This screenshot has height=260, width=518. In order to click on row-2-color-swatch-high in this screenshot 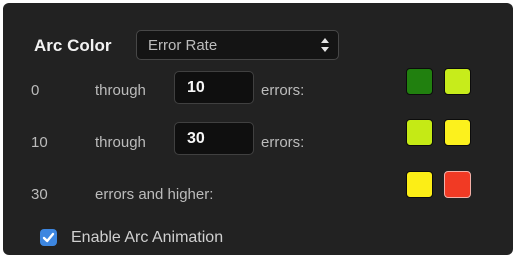, I will do `click(457, 132)`.